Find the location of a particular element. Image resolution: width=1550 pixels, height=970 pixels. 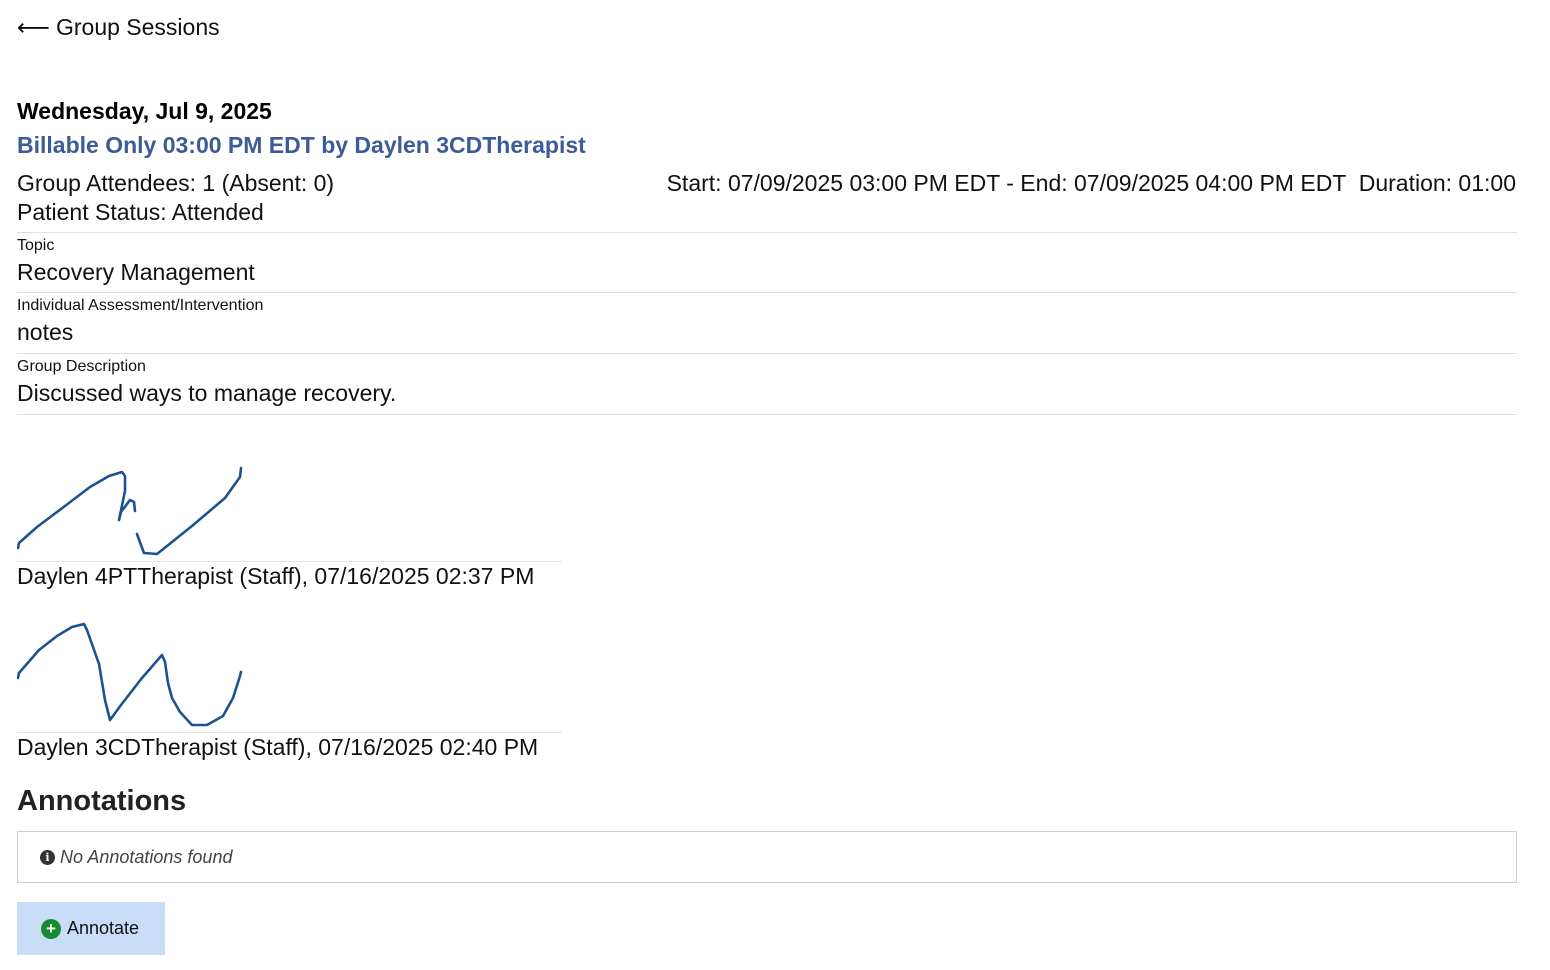

topic-field: Topic Recovery Management is located at coordinates (767, 262).